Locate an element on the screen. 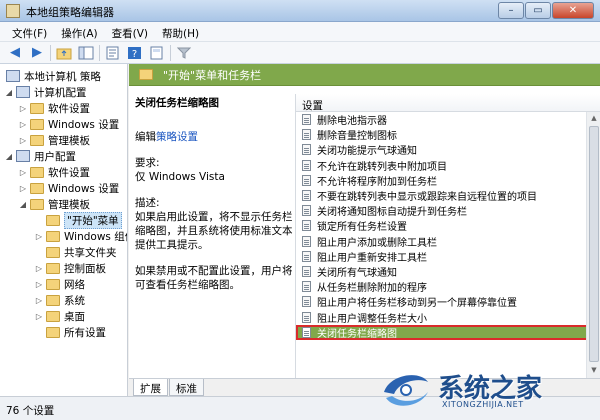 This screenshot has height=420, width=600. menu-view: 查看(V) is located at coordinates (131, 31).